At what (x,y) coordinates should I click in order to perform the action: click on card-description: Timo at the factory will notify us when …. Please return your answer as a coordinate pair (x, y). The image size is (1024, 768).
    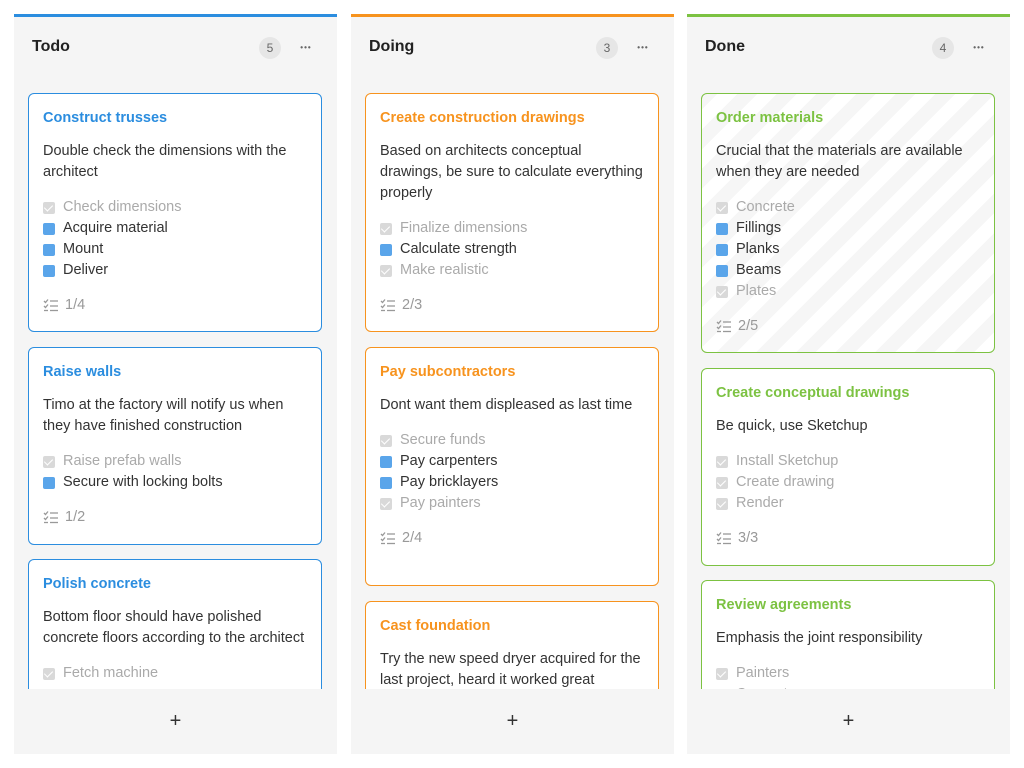
    Looking at the image, I should click on (163, 415).